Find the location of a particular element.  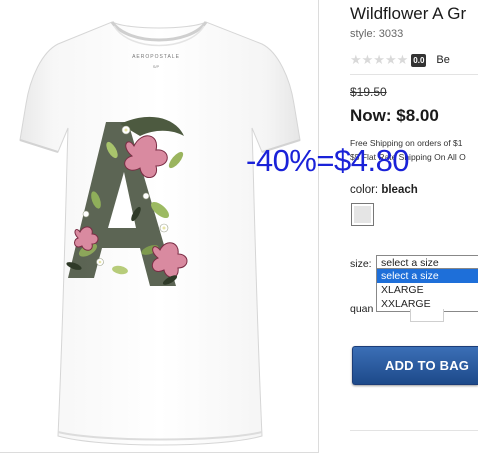

rating-score-badge: 0.0 is located at coordinates (419, 60).